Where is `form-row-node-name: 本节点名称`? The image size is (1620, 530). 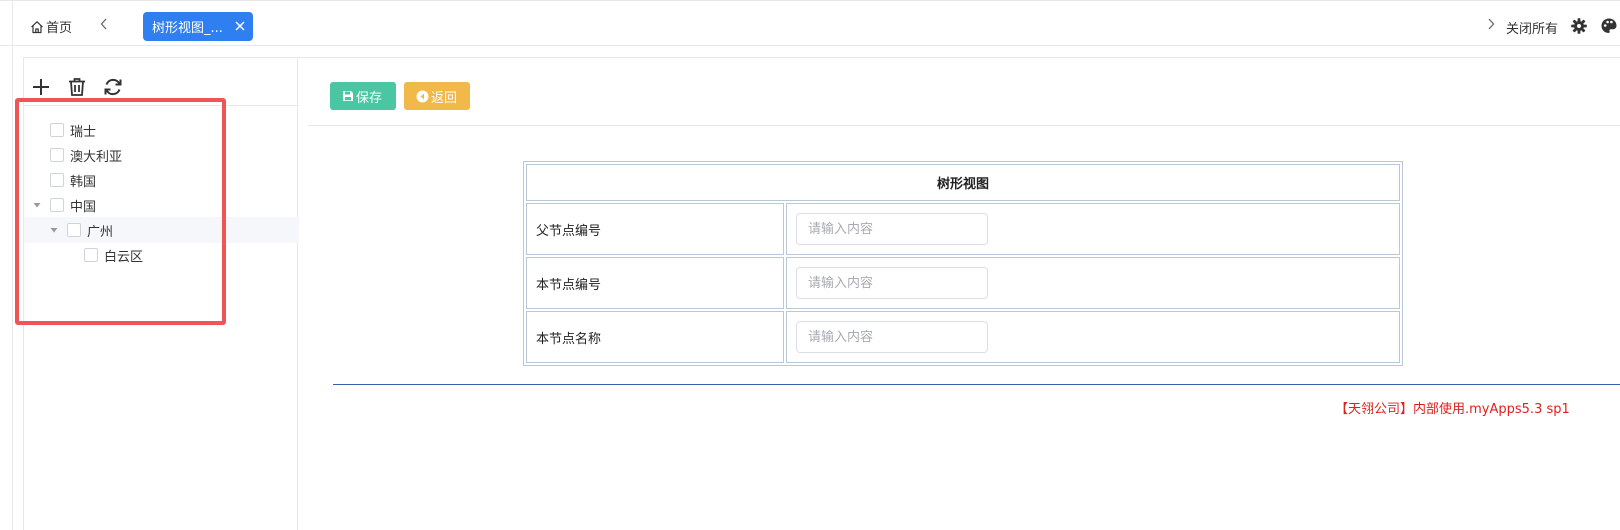 form-row-node-name: 本节点名称 is located at coordinates (963, 337).